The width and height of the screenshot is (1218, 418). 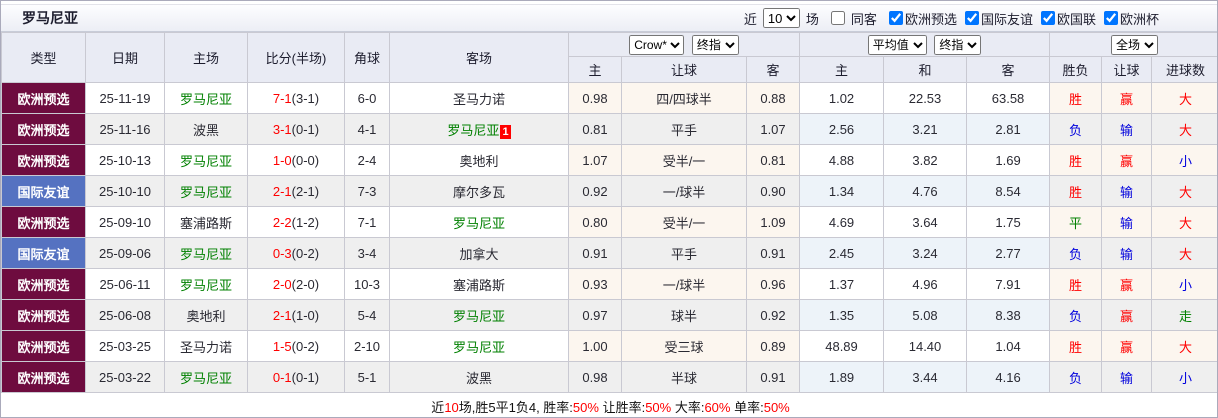 I want to click on cell-odds-away: 0.92, so click(x=773, y=315).